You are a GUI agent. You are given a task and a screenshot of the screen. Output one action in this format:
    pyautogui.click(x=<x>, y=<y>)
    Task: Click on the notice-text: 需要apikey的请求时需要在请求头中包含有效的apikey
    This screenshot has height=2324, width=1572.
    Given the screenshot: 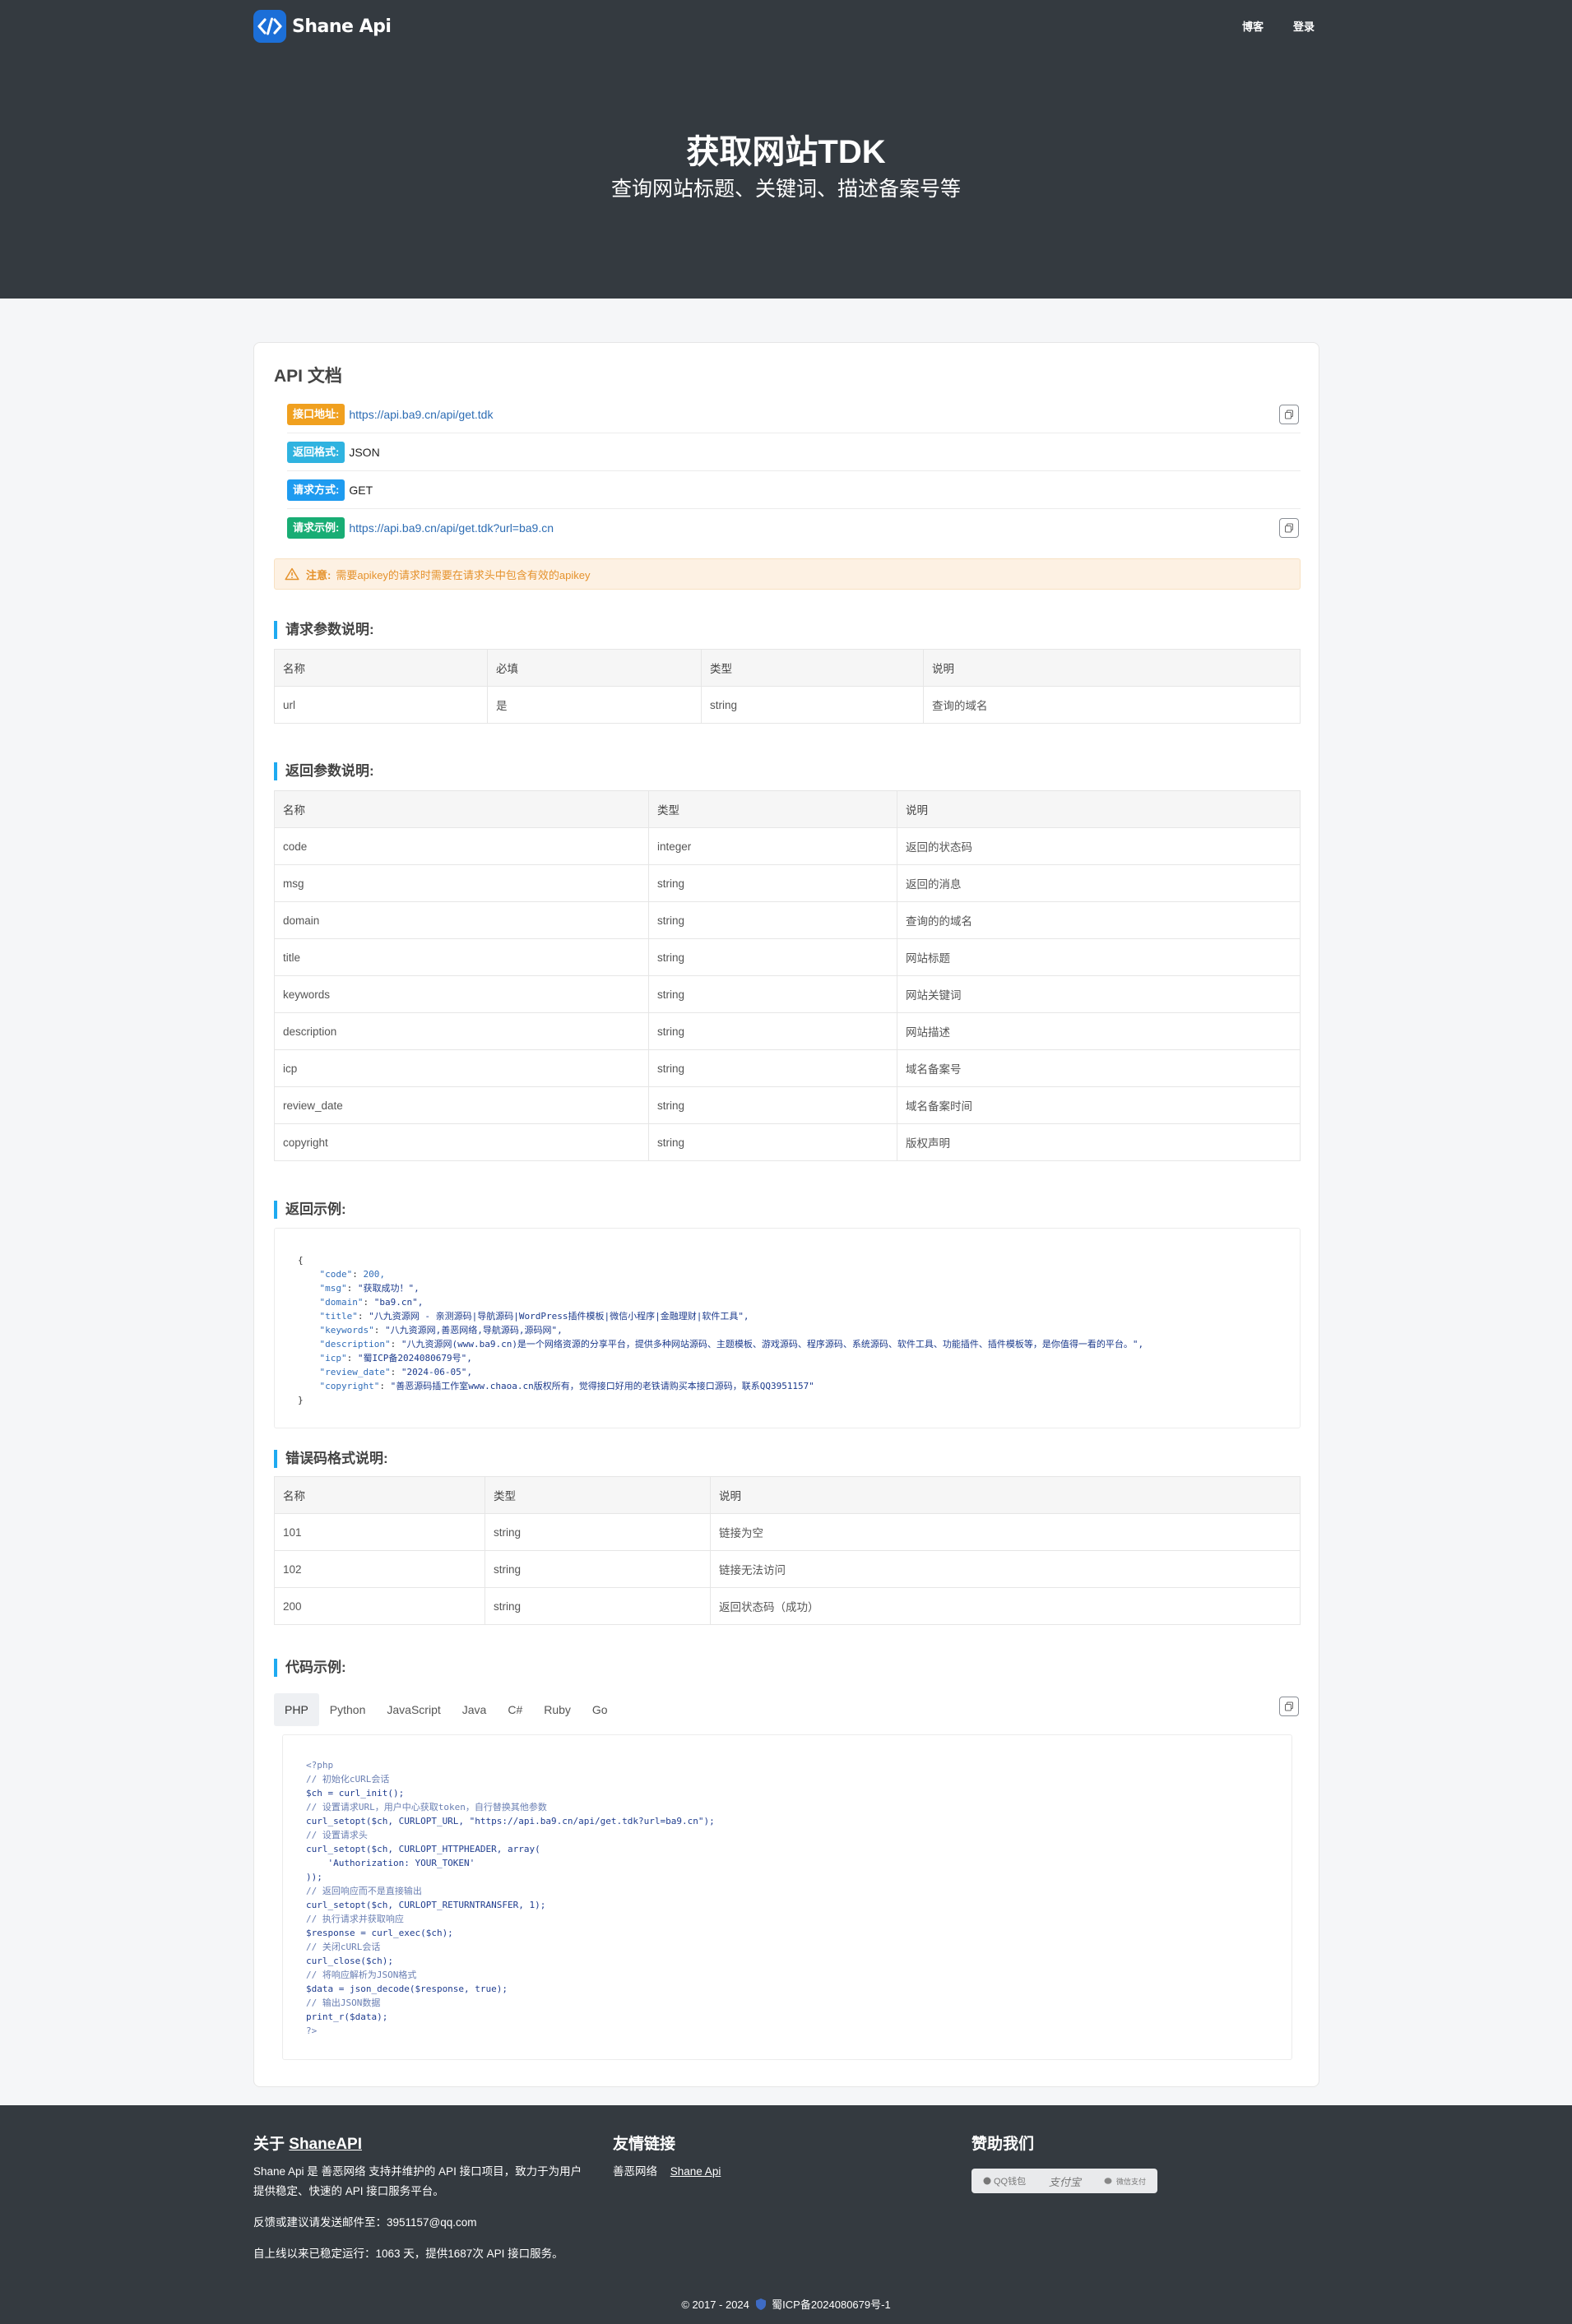 What is the action you would take?
    pyautogui.click(x=463, y=574)
    